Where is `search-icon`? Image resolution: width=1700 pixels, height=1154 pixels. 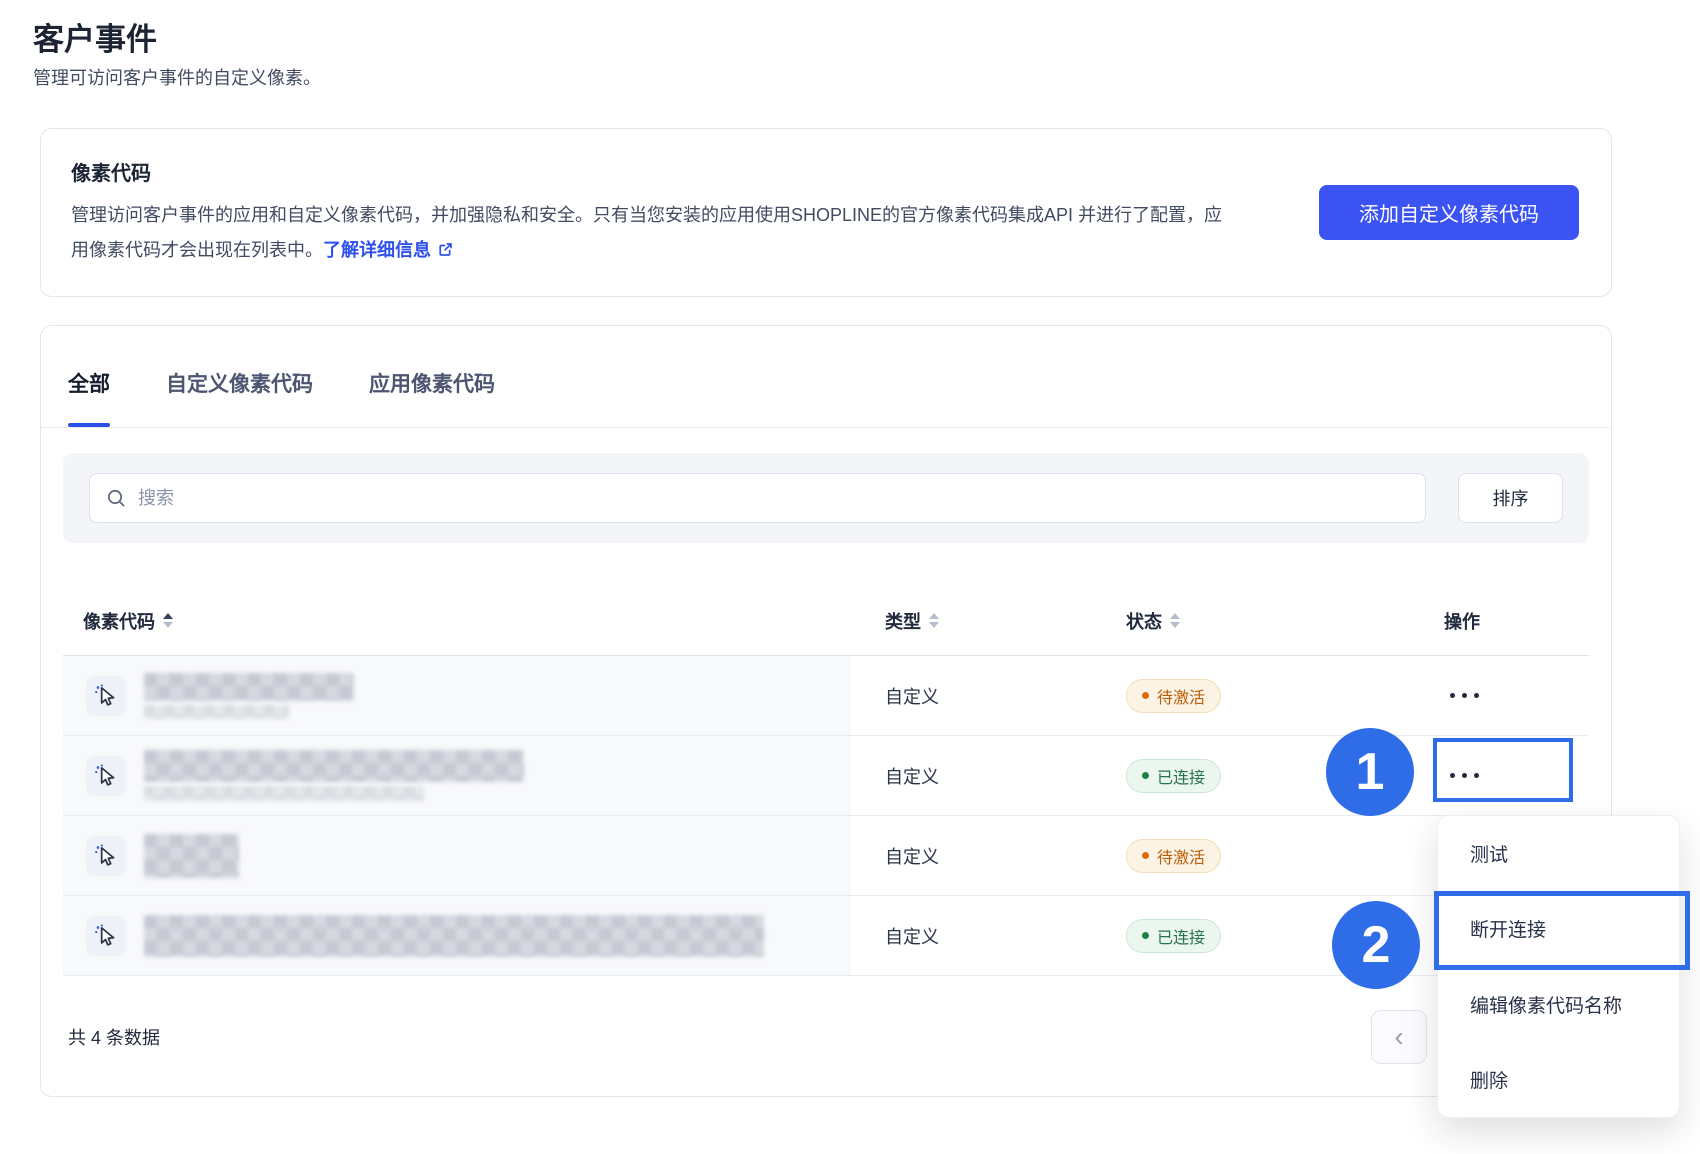 search-icon is located at coordinates (116, 498).